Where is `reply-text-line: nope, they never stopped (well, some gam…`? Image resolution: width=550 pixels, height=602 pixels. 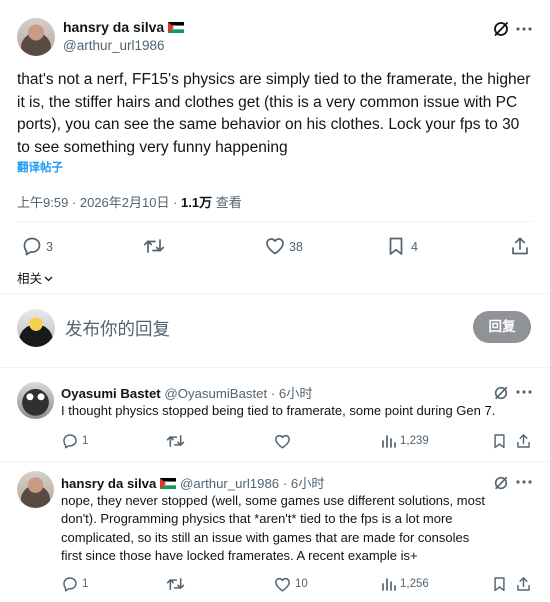
reply-text-line: nope, they never stopped (well, some gam… is located at coordinates (273, 500).